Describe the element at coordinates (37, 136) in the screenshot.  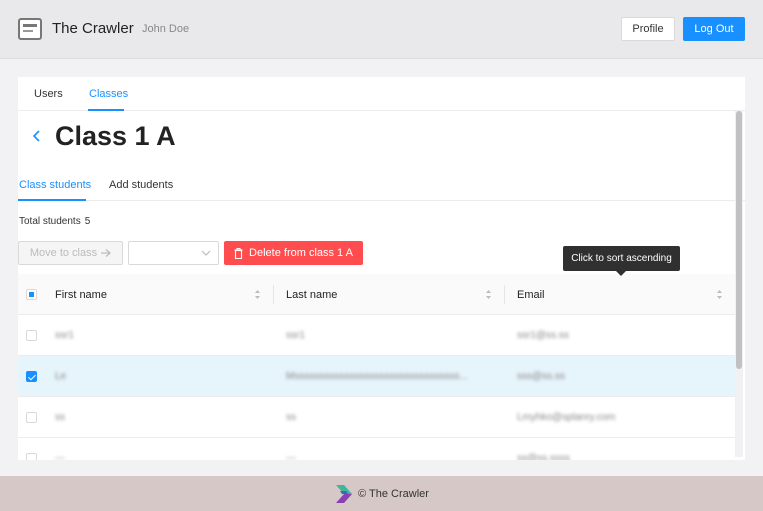
I see `chevron-left-icon` at that location.